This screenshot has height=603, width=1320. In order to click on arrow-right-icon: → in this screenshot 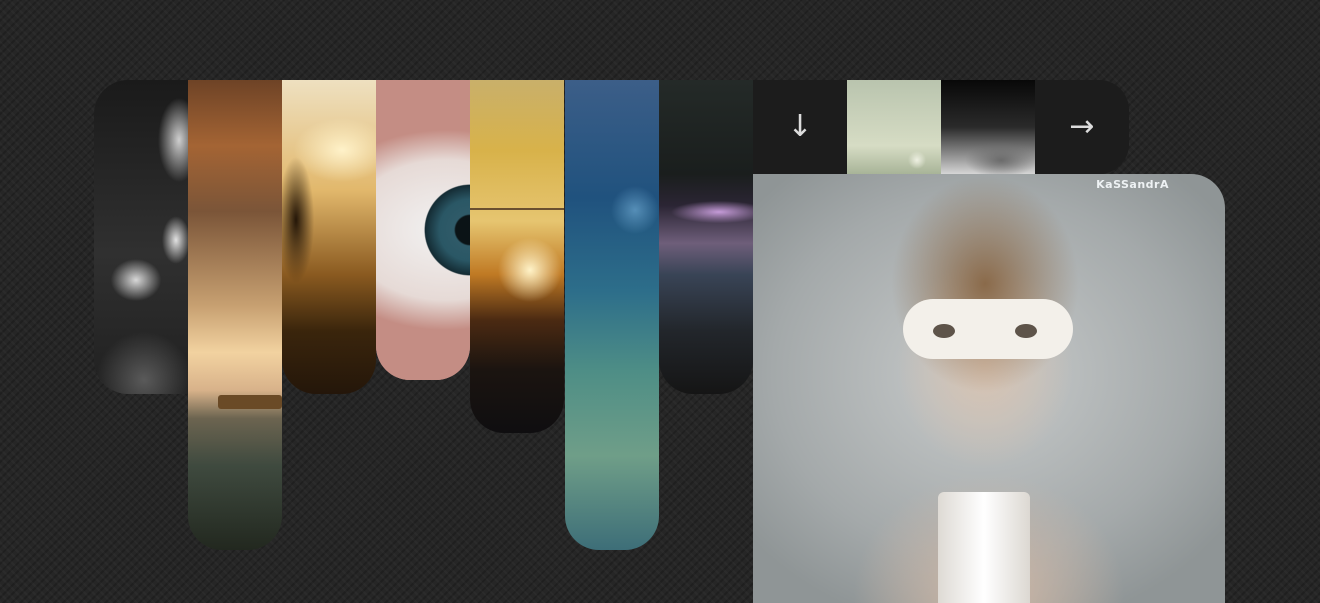, I will do `click(1082, 126)`.